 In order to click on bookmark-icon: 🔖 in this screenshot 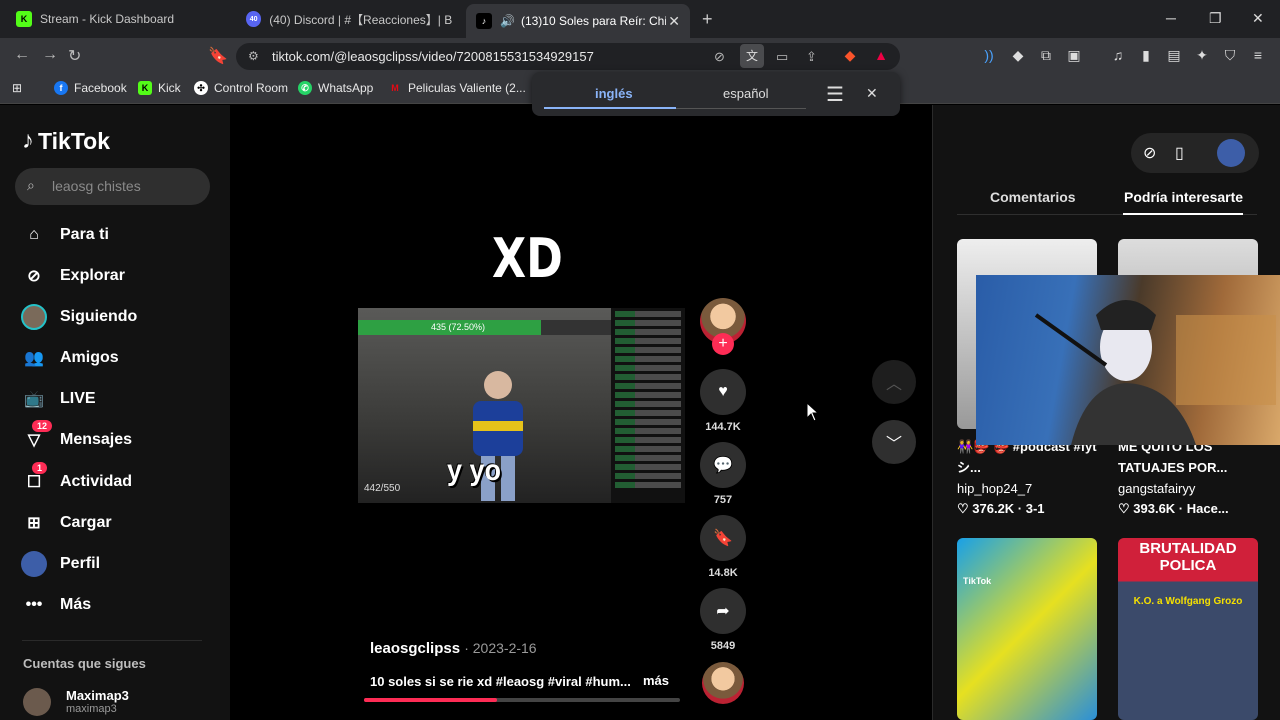, I will do `click(218, 56)`.